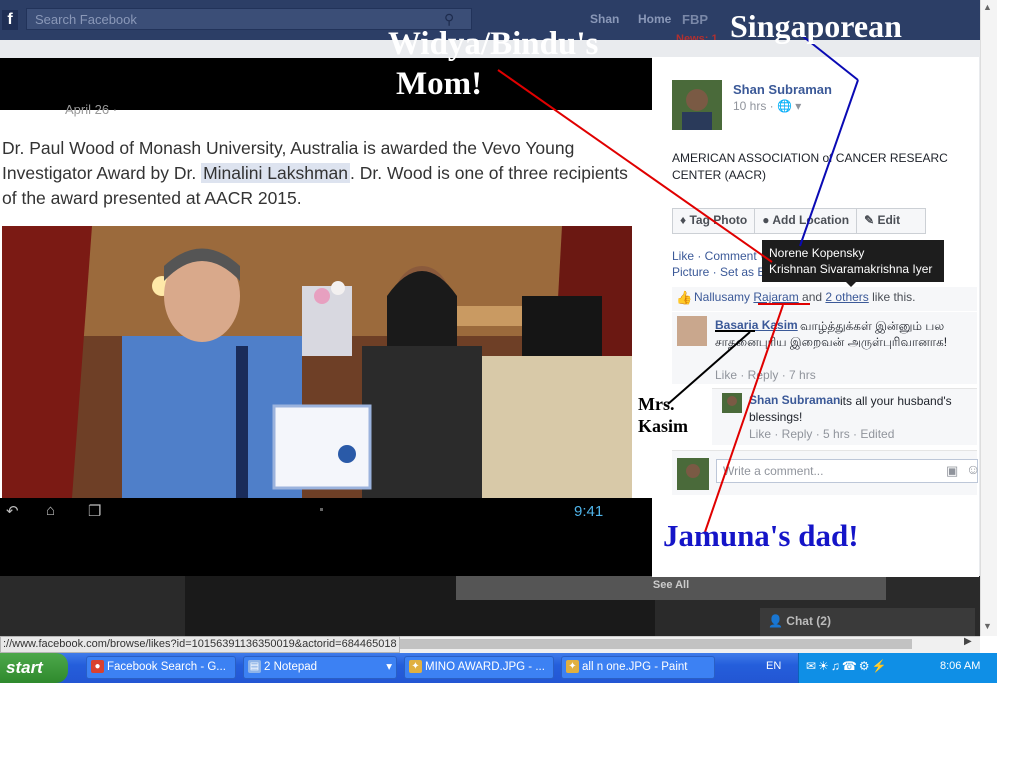 Image resolution: width=1024 pixels, height=768 pixels. I want to click on annotation-kasim-line2: Kasim, so click(663, 426).